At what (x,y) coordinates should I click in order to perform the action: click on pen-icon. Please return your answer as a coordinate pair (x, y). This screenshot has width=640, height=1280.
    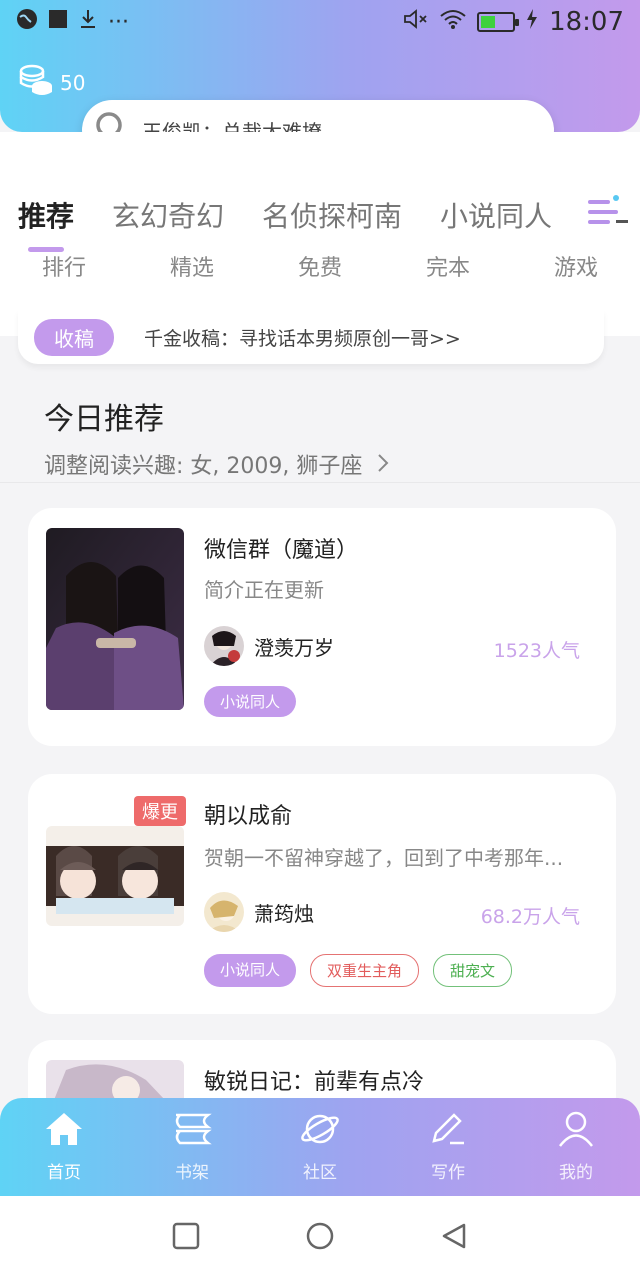
    Looking at the image, I should click on (448, 1131).